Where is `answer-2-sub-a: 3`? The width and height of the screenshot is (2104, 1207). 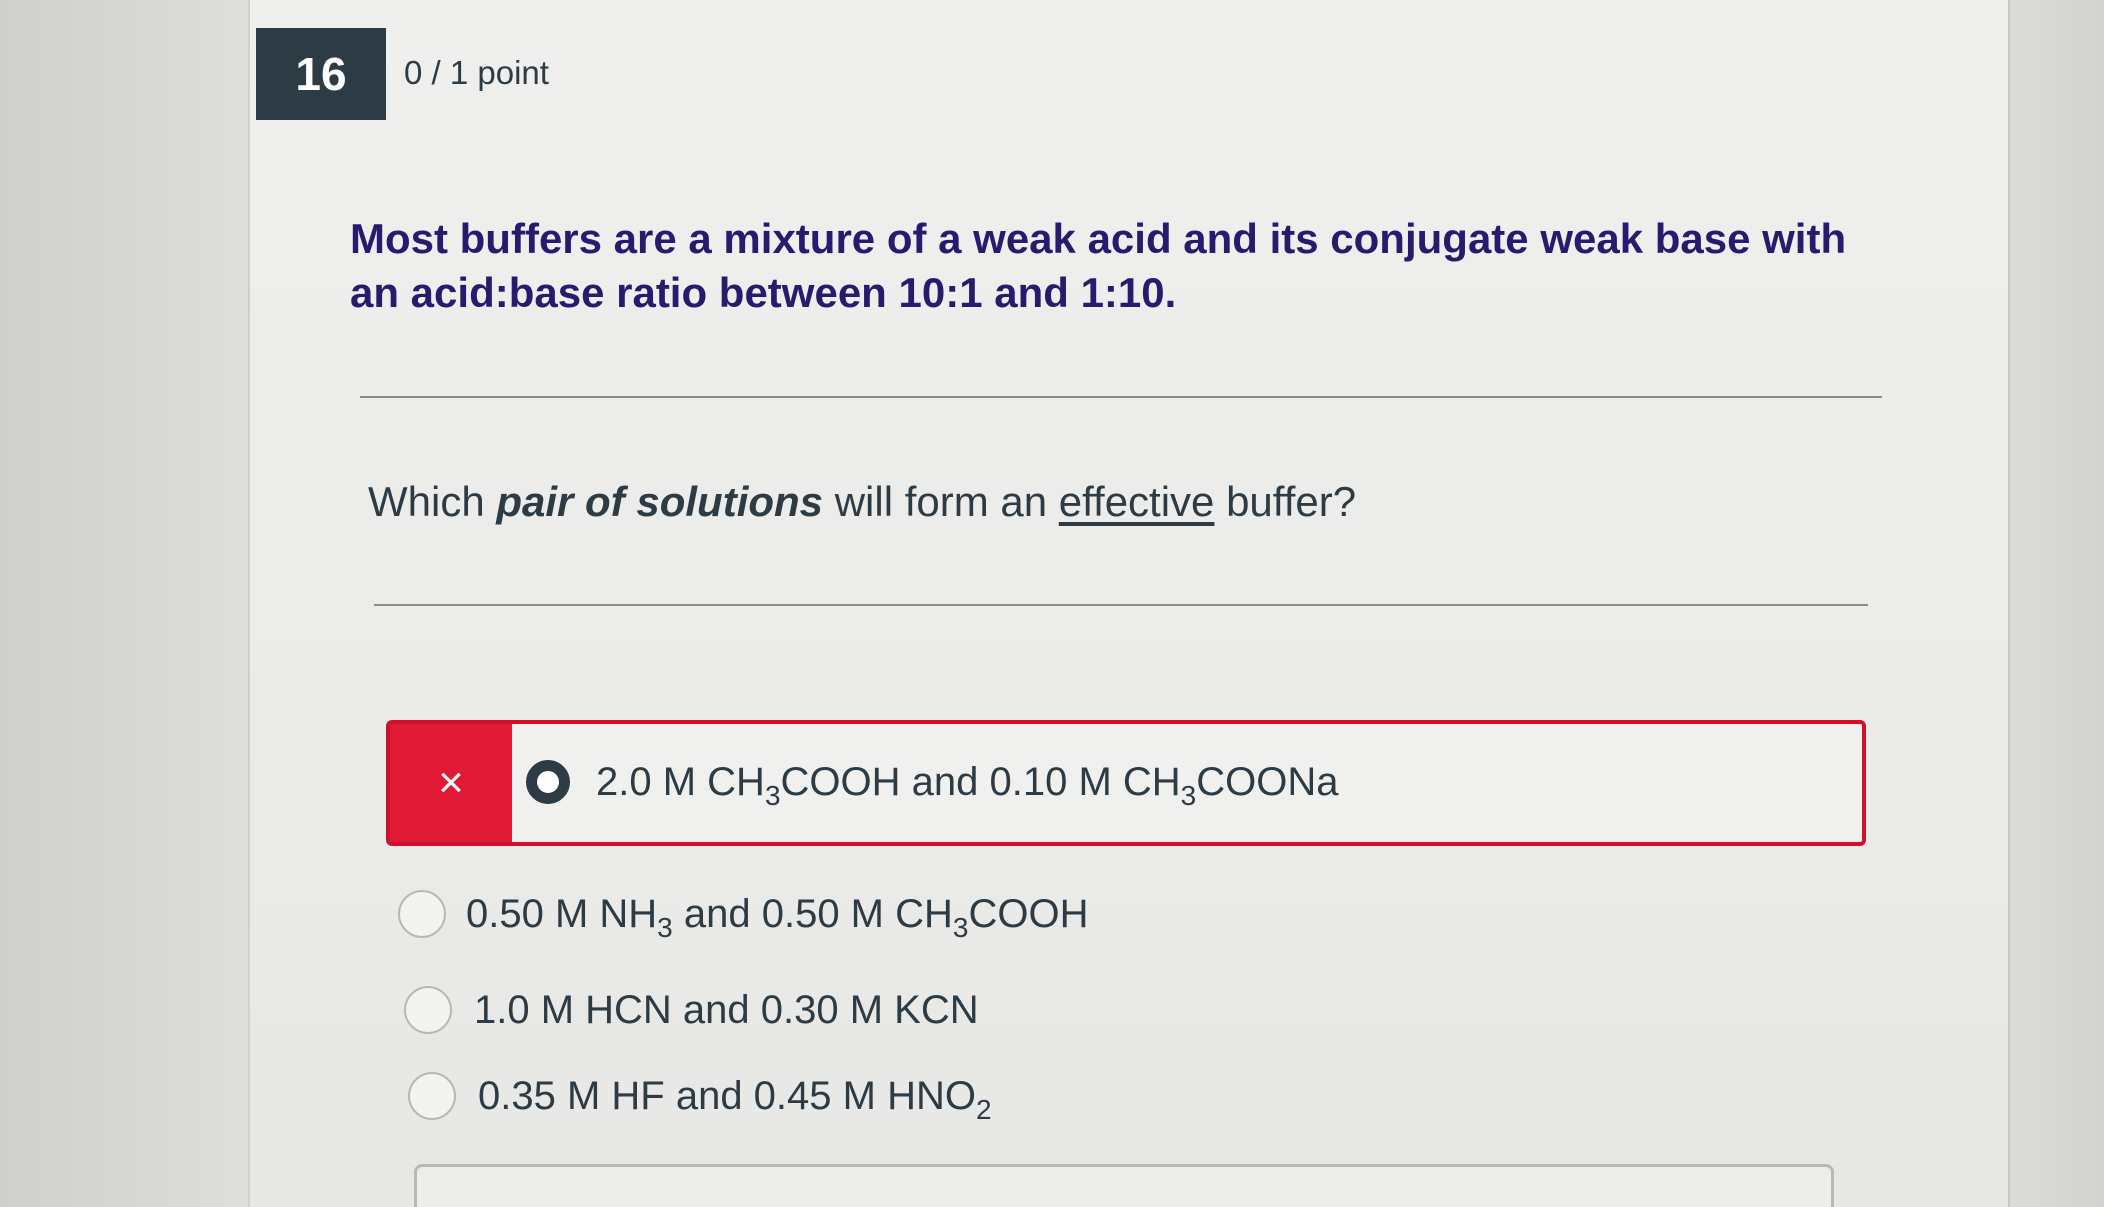 answer-2-sub-a: 3 is located at coordinates (665, 927).